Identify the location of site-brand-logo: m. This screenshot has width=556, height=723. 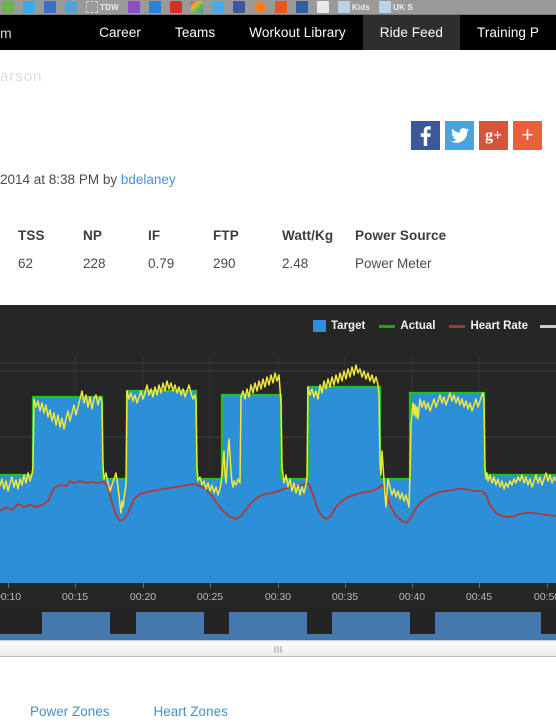
(41, 32).